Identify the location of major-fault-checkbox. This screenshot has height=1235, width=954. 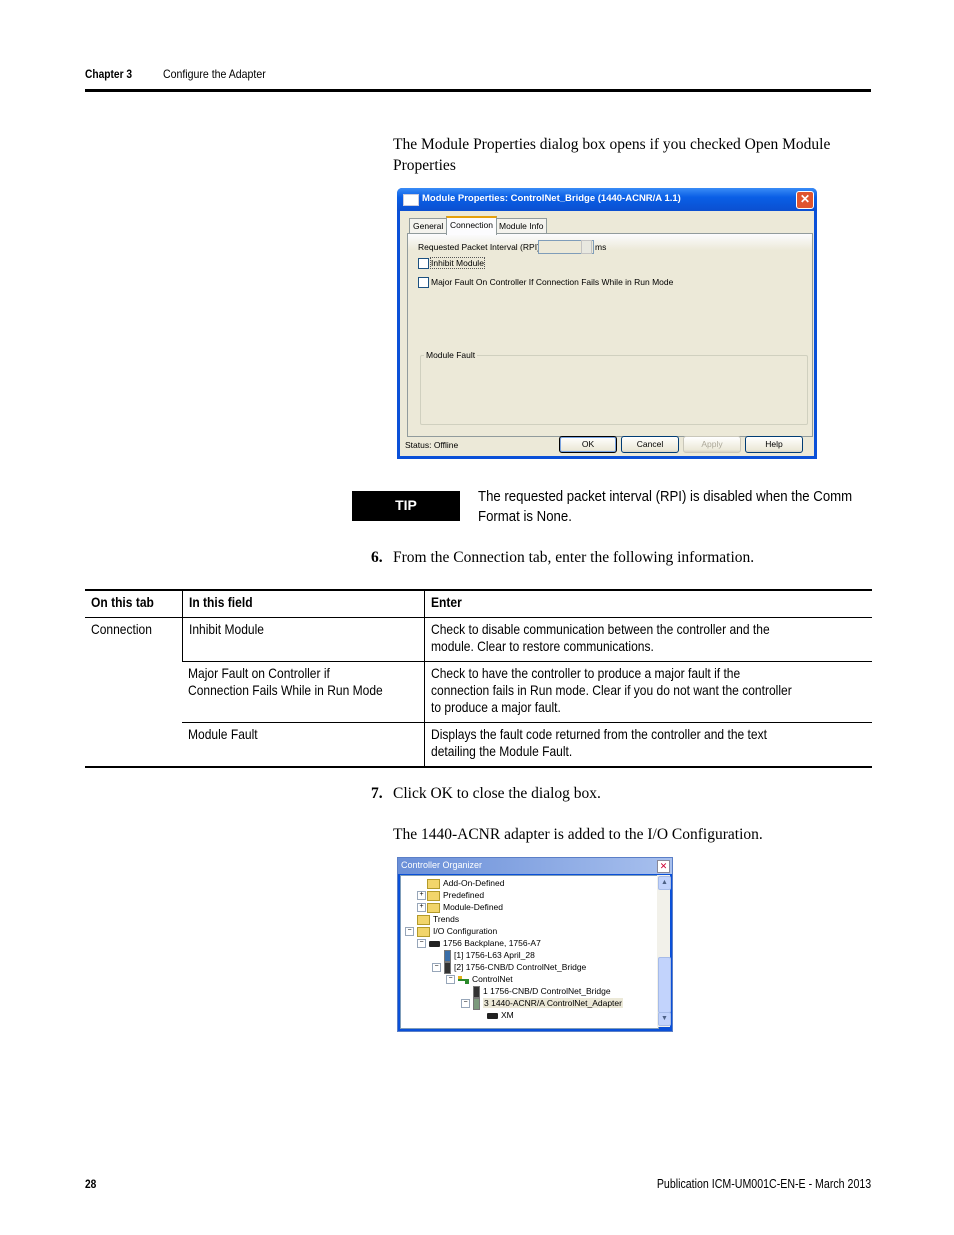
(423, 282).